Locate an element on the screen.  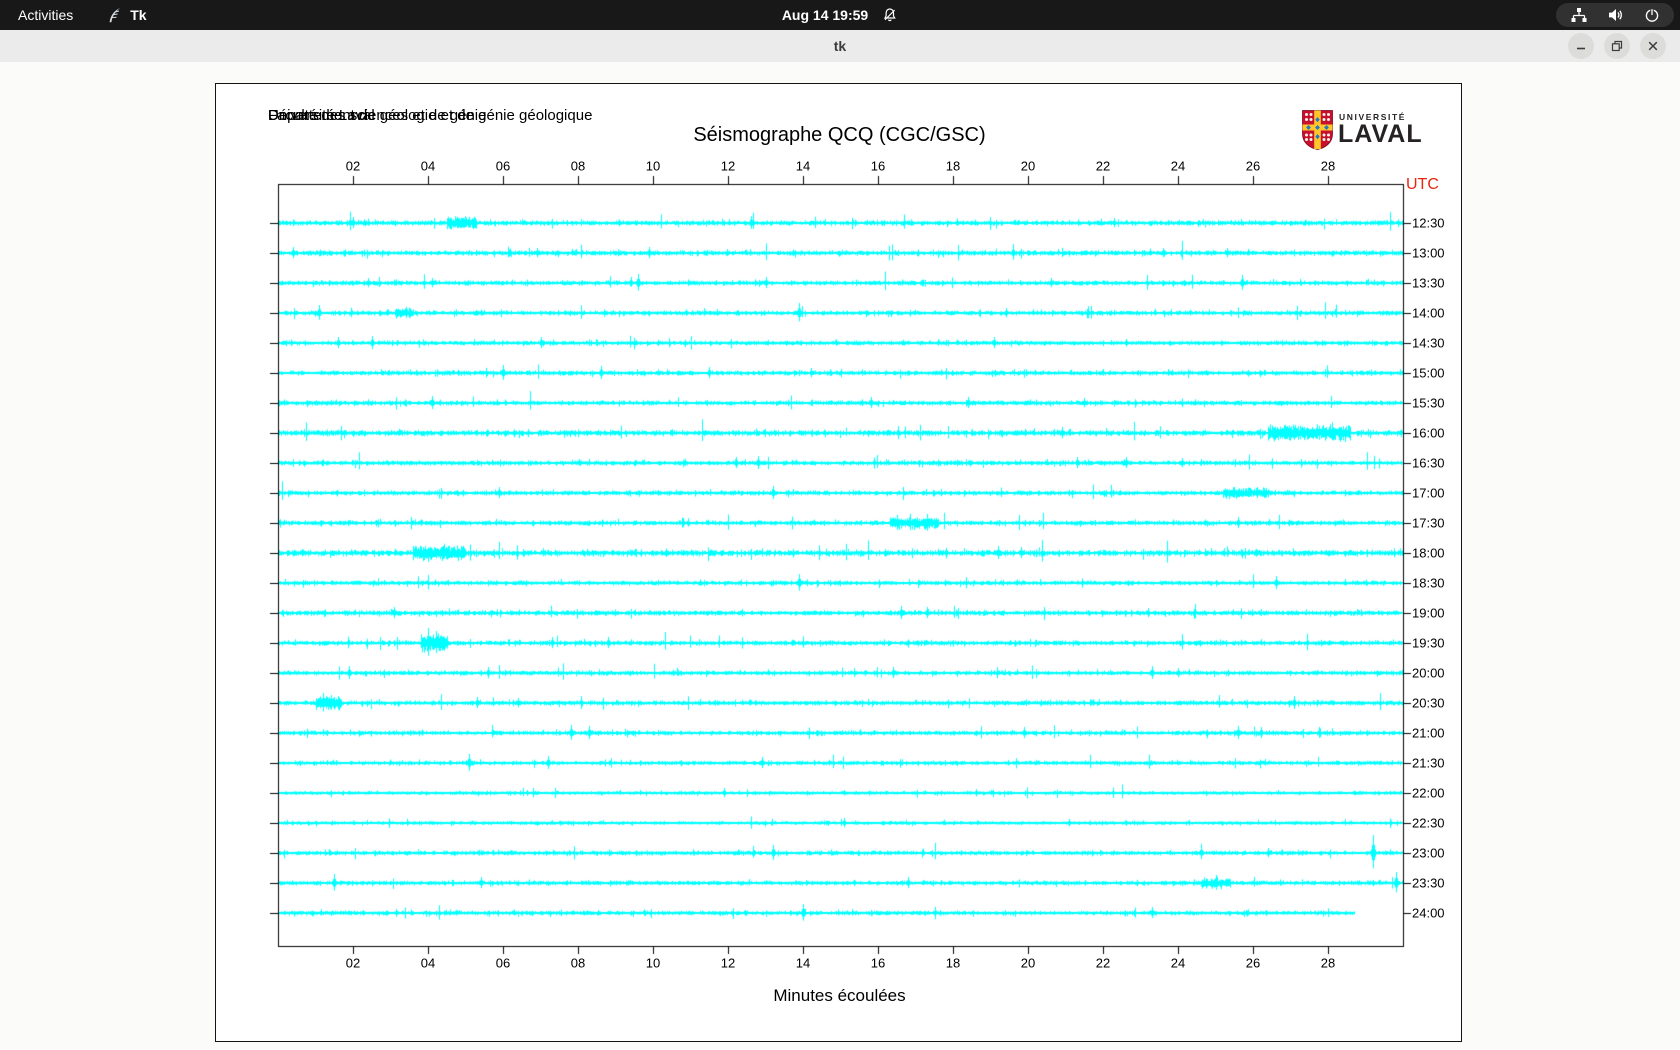
close-button is located at coordinates (1653, 46).